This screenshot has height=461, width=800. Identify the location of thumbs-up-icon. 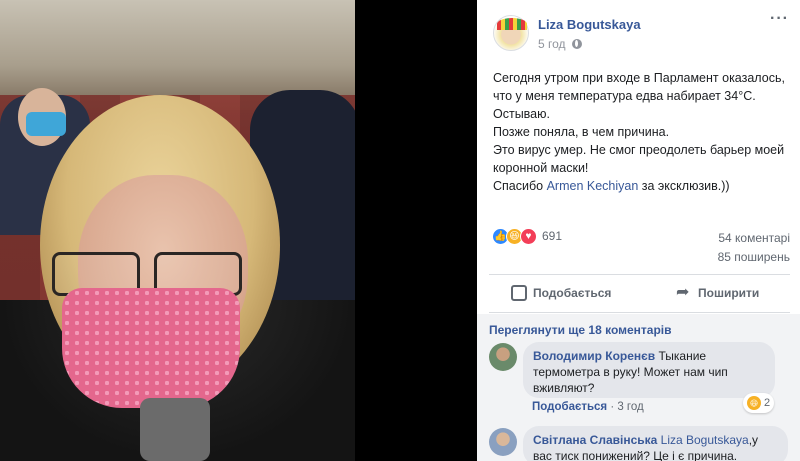
(519, 293).